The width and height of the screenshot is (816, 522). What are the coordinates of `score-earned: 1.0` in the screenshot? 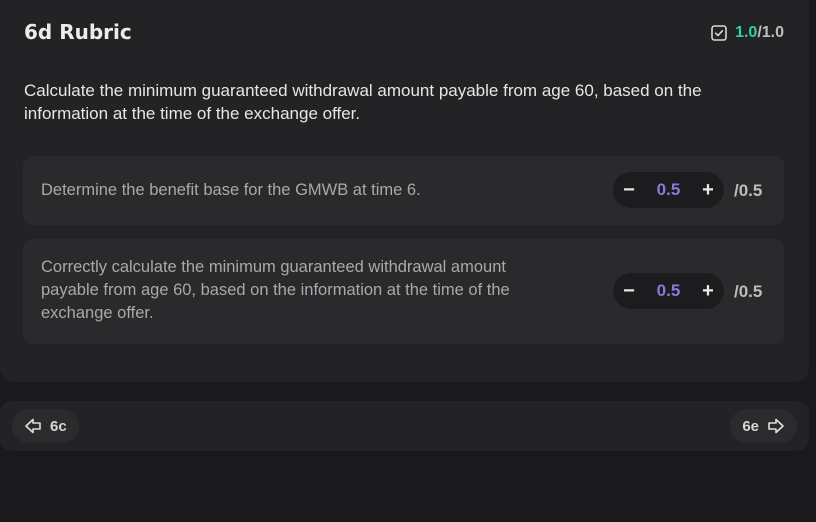 It's located at (746, 32).